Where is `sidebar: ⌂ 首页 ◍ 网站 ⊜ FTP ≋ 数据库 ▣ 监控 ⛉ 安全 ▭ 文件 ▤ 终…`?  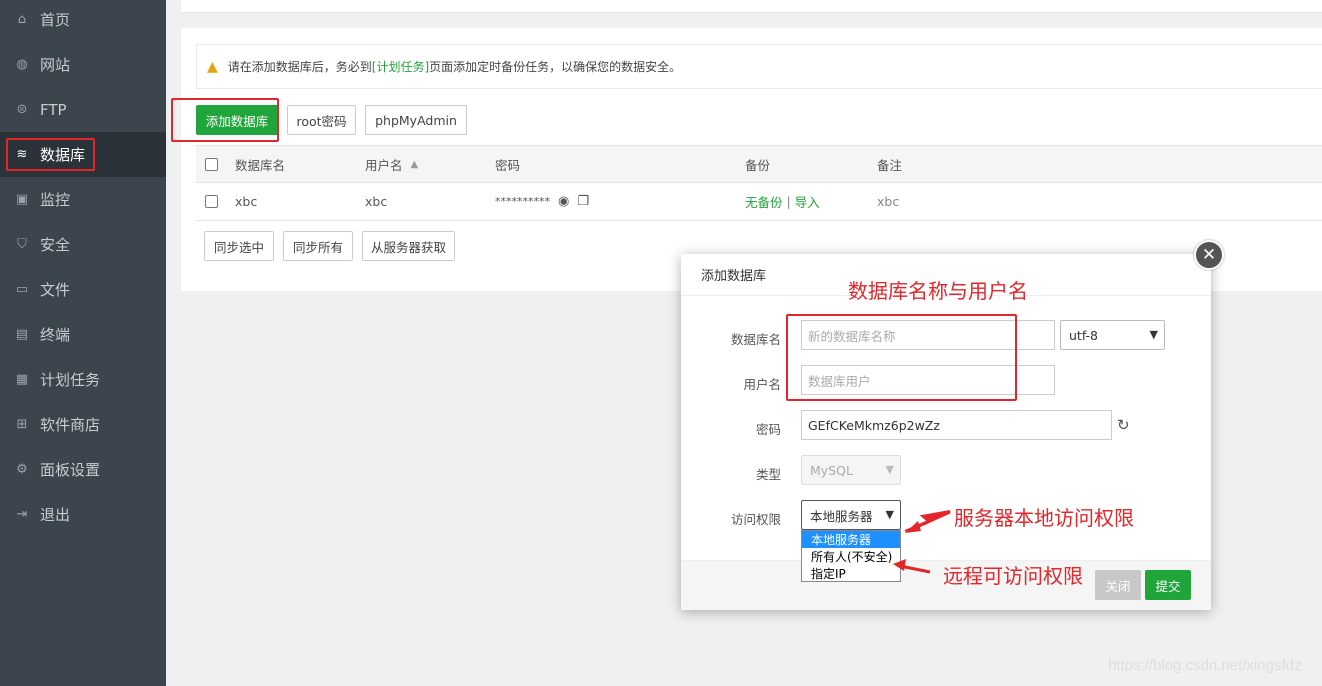
sidebar: ⌂ 首页 ◍ 网站 ⊜ FTP ≋ 数据库 ▣ 监控 ⛉ 安全 ▭ 文件 ▤ 终… is located at coordinates (83, 343).